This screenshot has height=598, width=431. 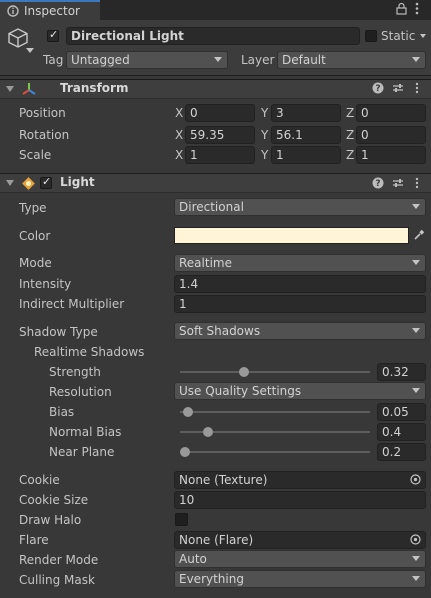 I want to click on draw-halo-label: Draw Halo, so click(x=50, y=520).